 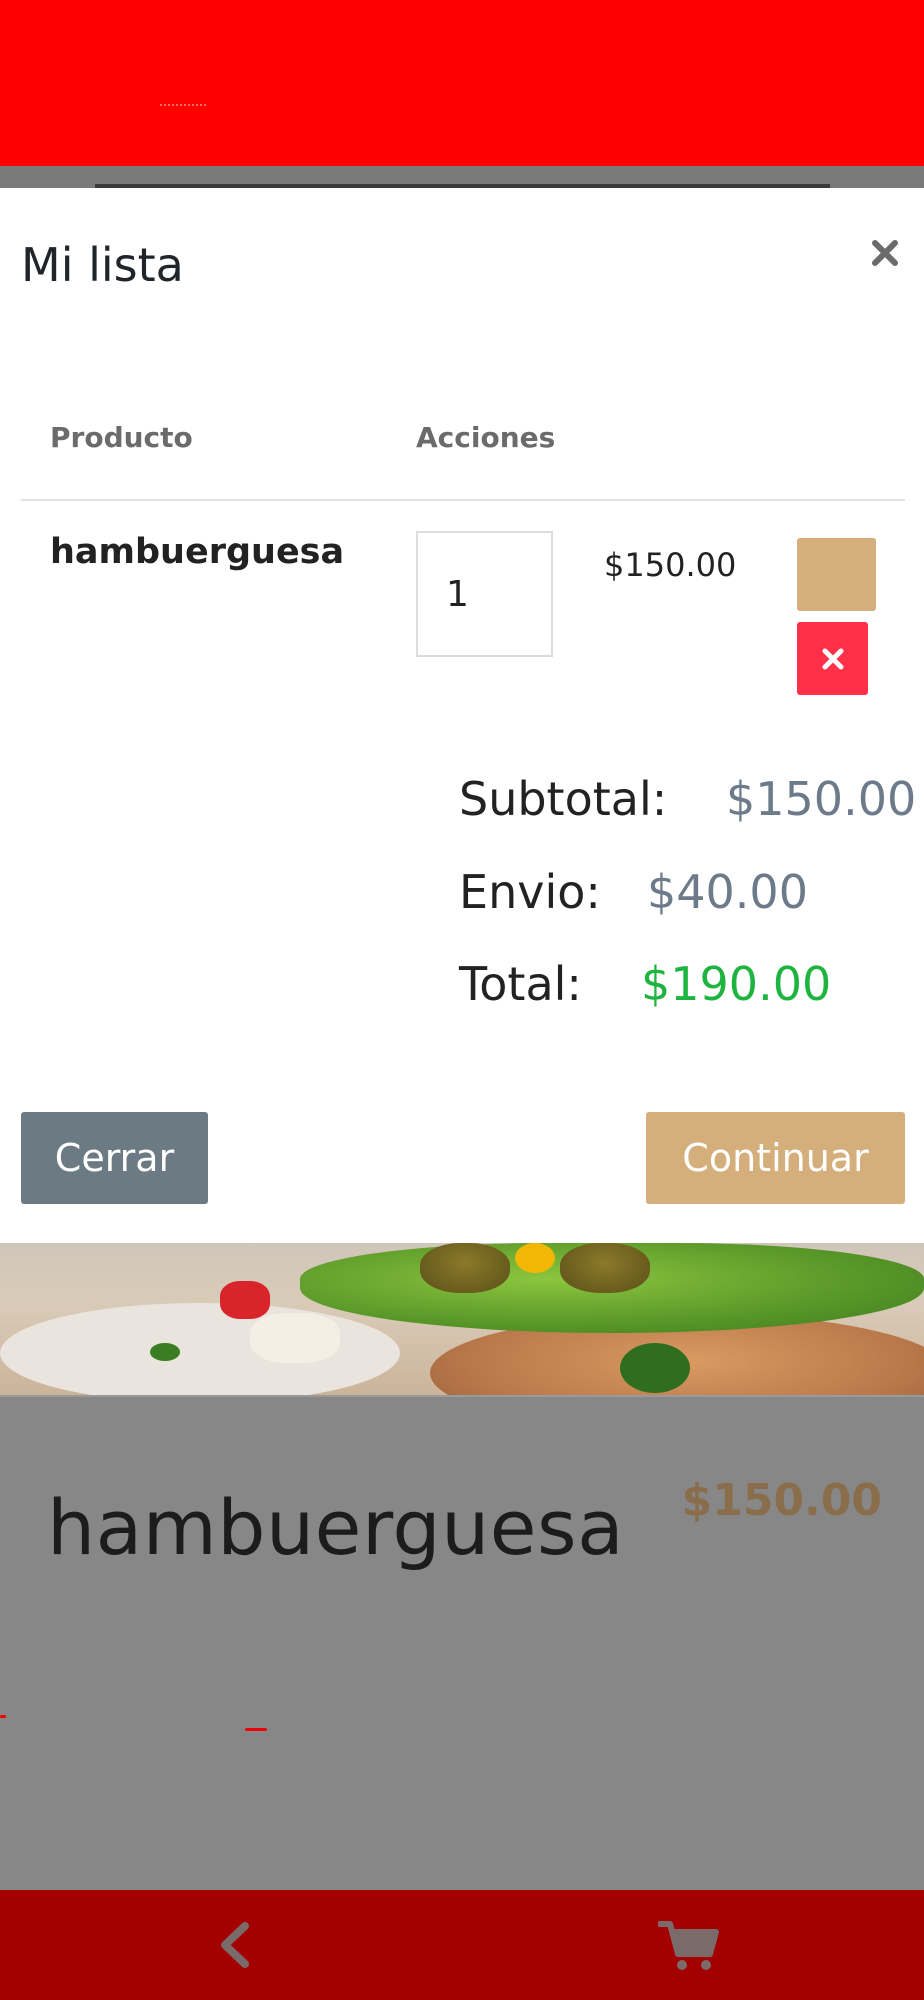 What do you see at coordinates (462, 1945) in the screenshot?
I see `bottom-nav-bar` at bounding box center [462, 1945].